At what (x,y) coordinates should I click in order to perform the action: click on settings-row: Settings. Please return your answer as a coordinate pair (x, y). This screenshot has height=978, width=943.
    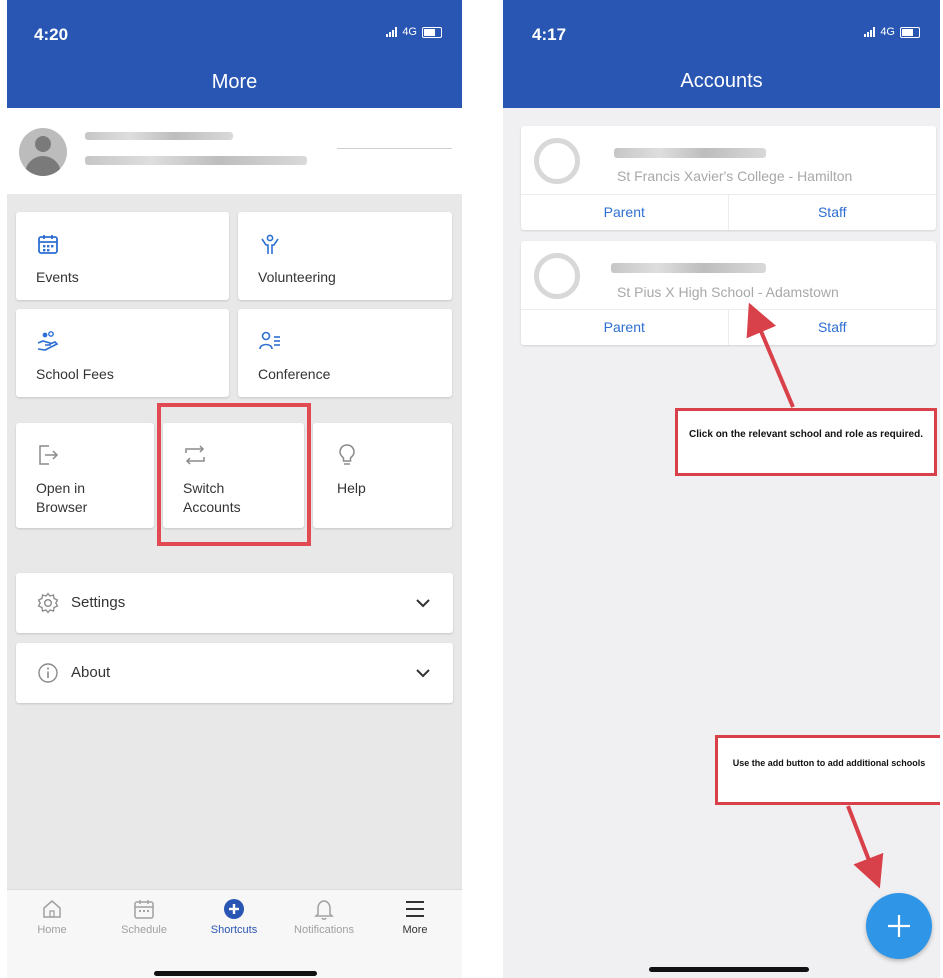
    Looking at the image, I should click on (234, 603).